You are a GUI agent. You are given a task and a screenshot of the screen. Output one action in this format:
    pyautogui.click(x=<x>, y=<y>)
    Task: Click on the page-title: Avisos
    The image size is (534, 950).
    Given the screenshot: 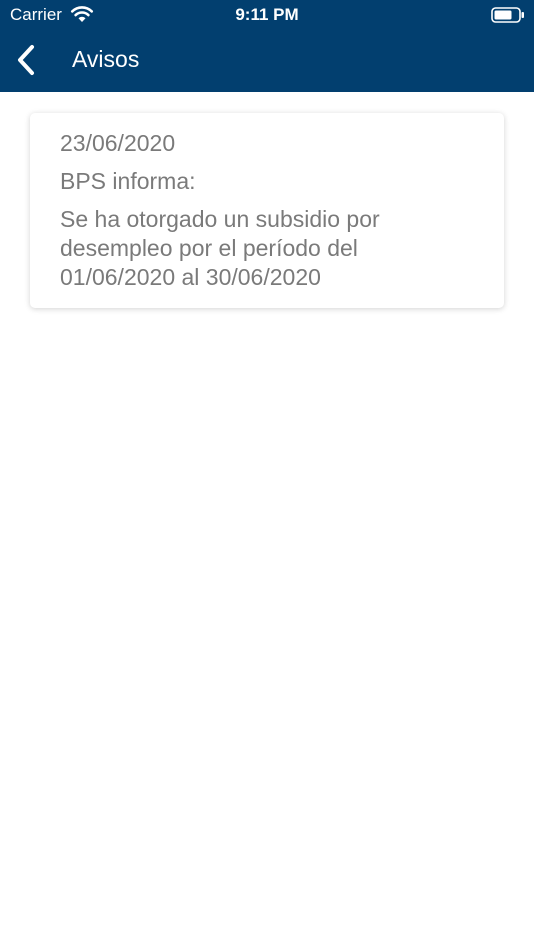 What is the action you would take?
    pyautogui.click(x=106, y=59)
    